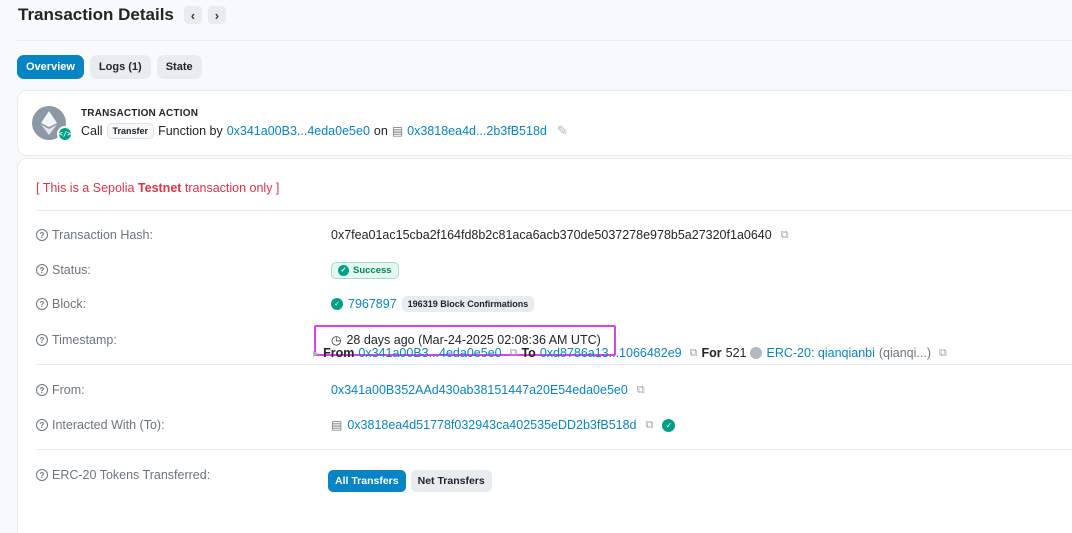  I want to click on interacted-with-label: Interacted With (To):, so click(108, 425).